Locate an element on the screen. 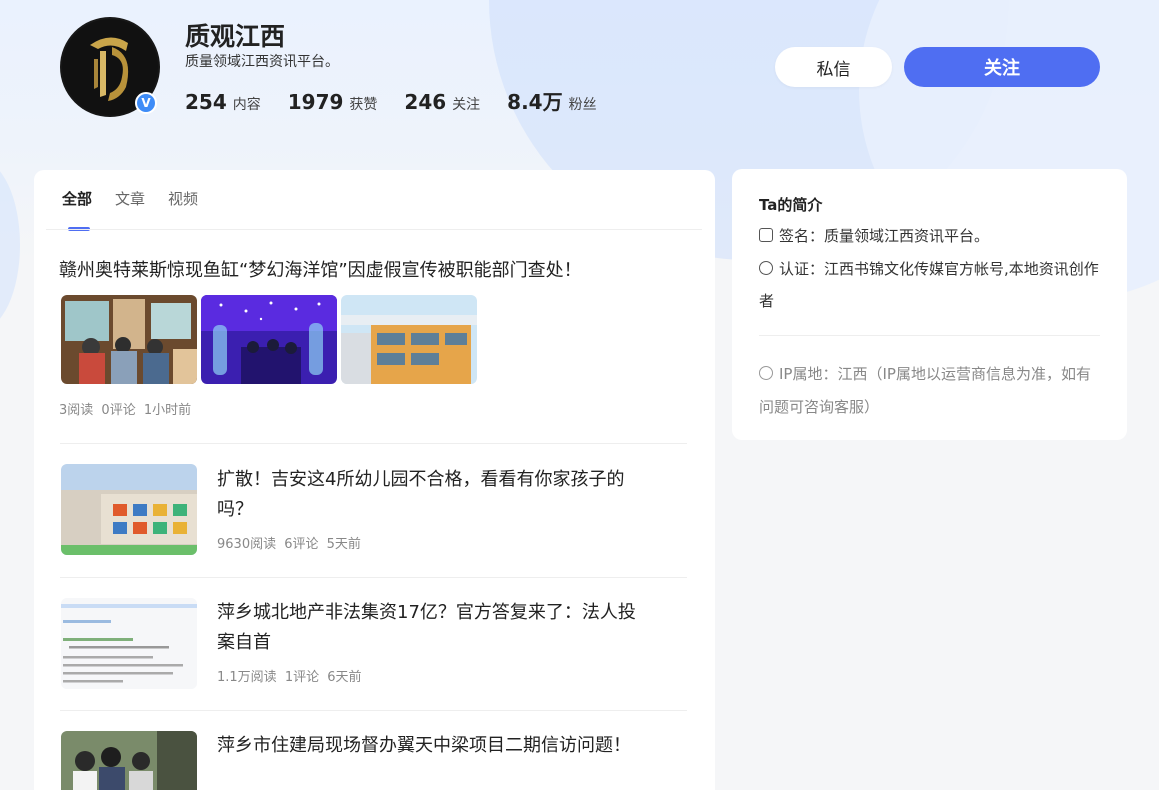  tab-articles: 文章 is located at coordinates (130, 209).